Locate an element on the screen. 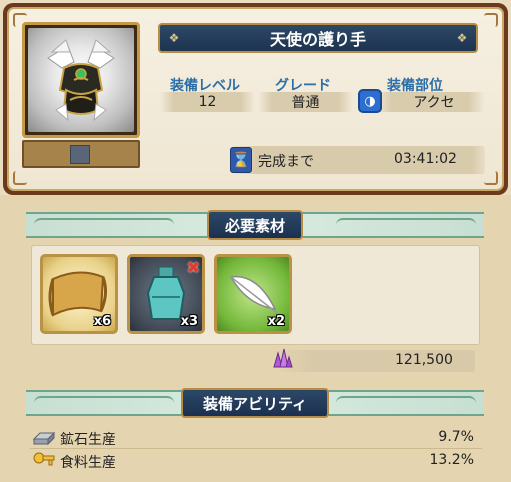 The image size is (511, 482). material-slot: x2 is located at coordinates (253, 294).